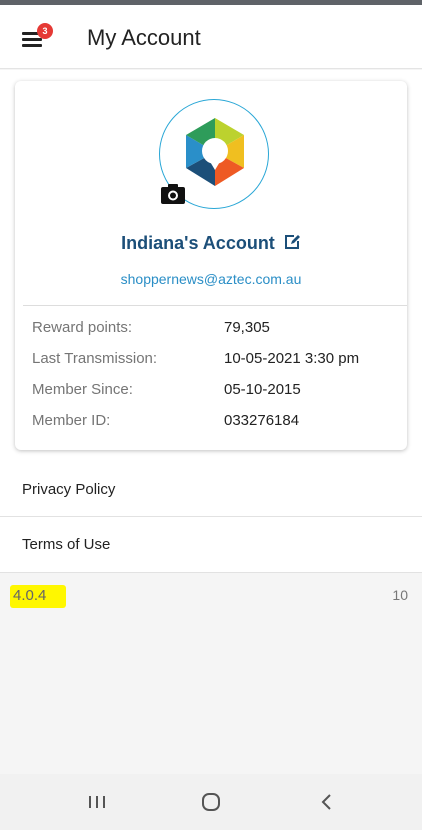 This screenshot has height=830, width=422. I want to click on terms-of-use-label: Terms of Use, so click(66, 544).